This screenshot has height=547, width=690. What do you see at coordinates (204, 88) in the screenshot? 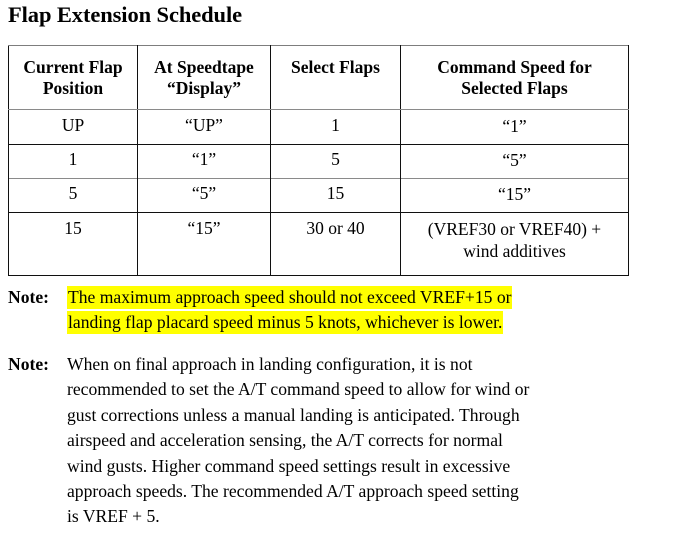
I see `column-header-line-2: “Display”` at bounding box center [204, 88].